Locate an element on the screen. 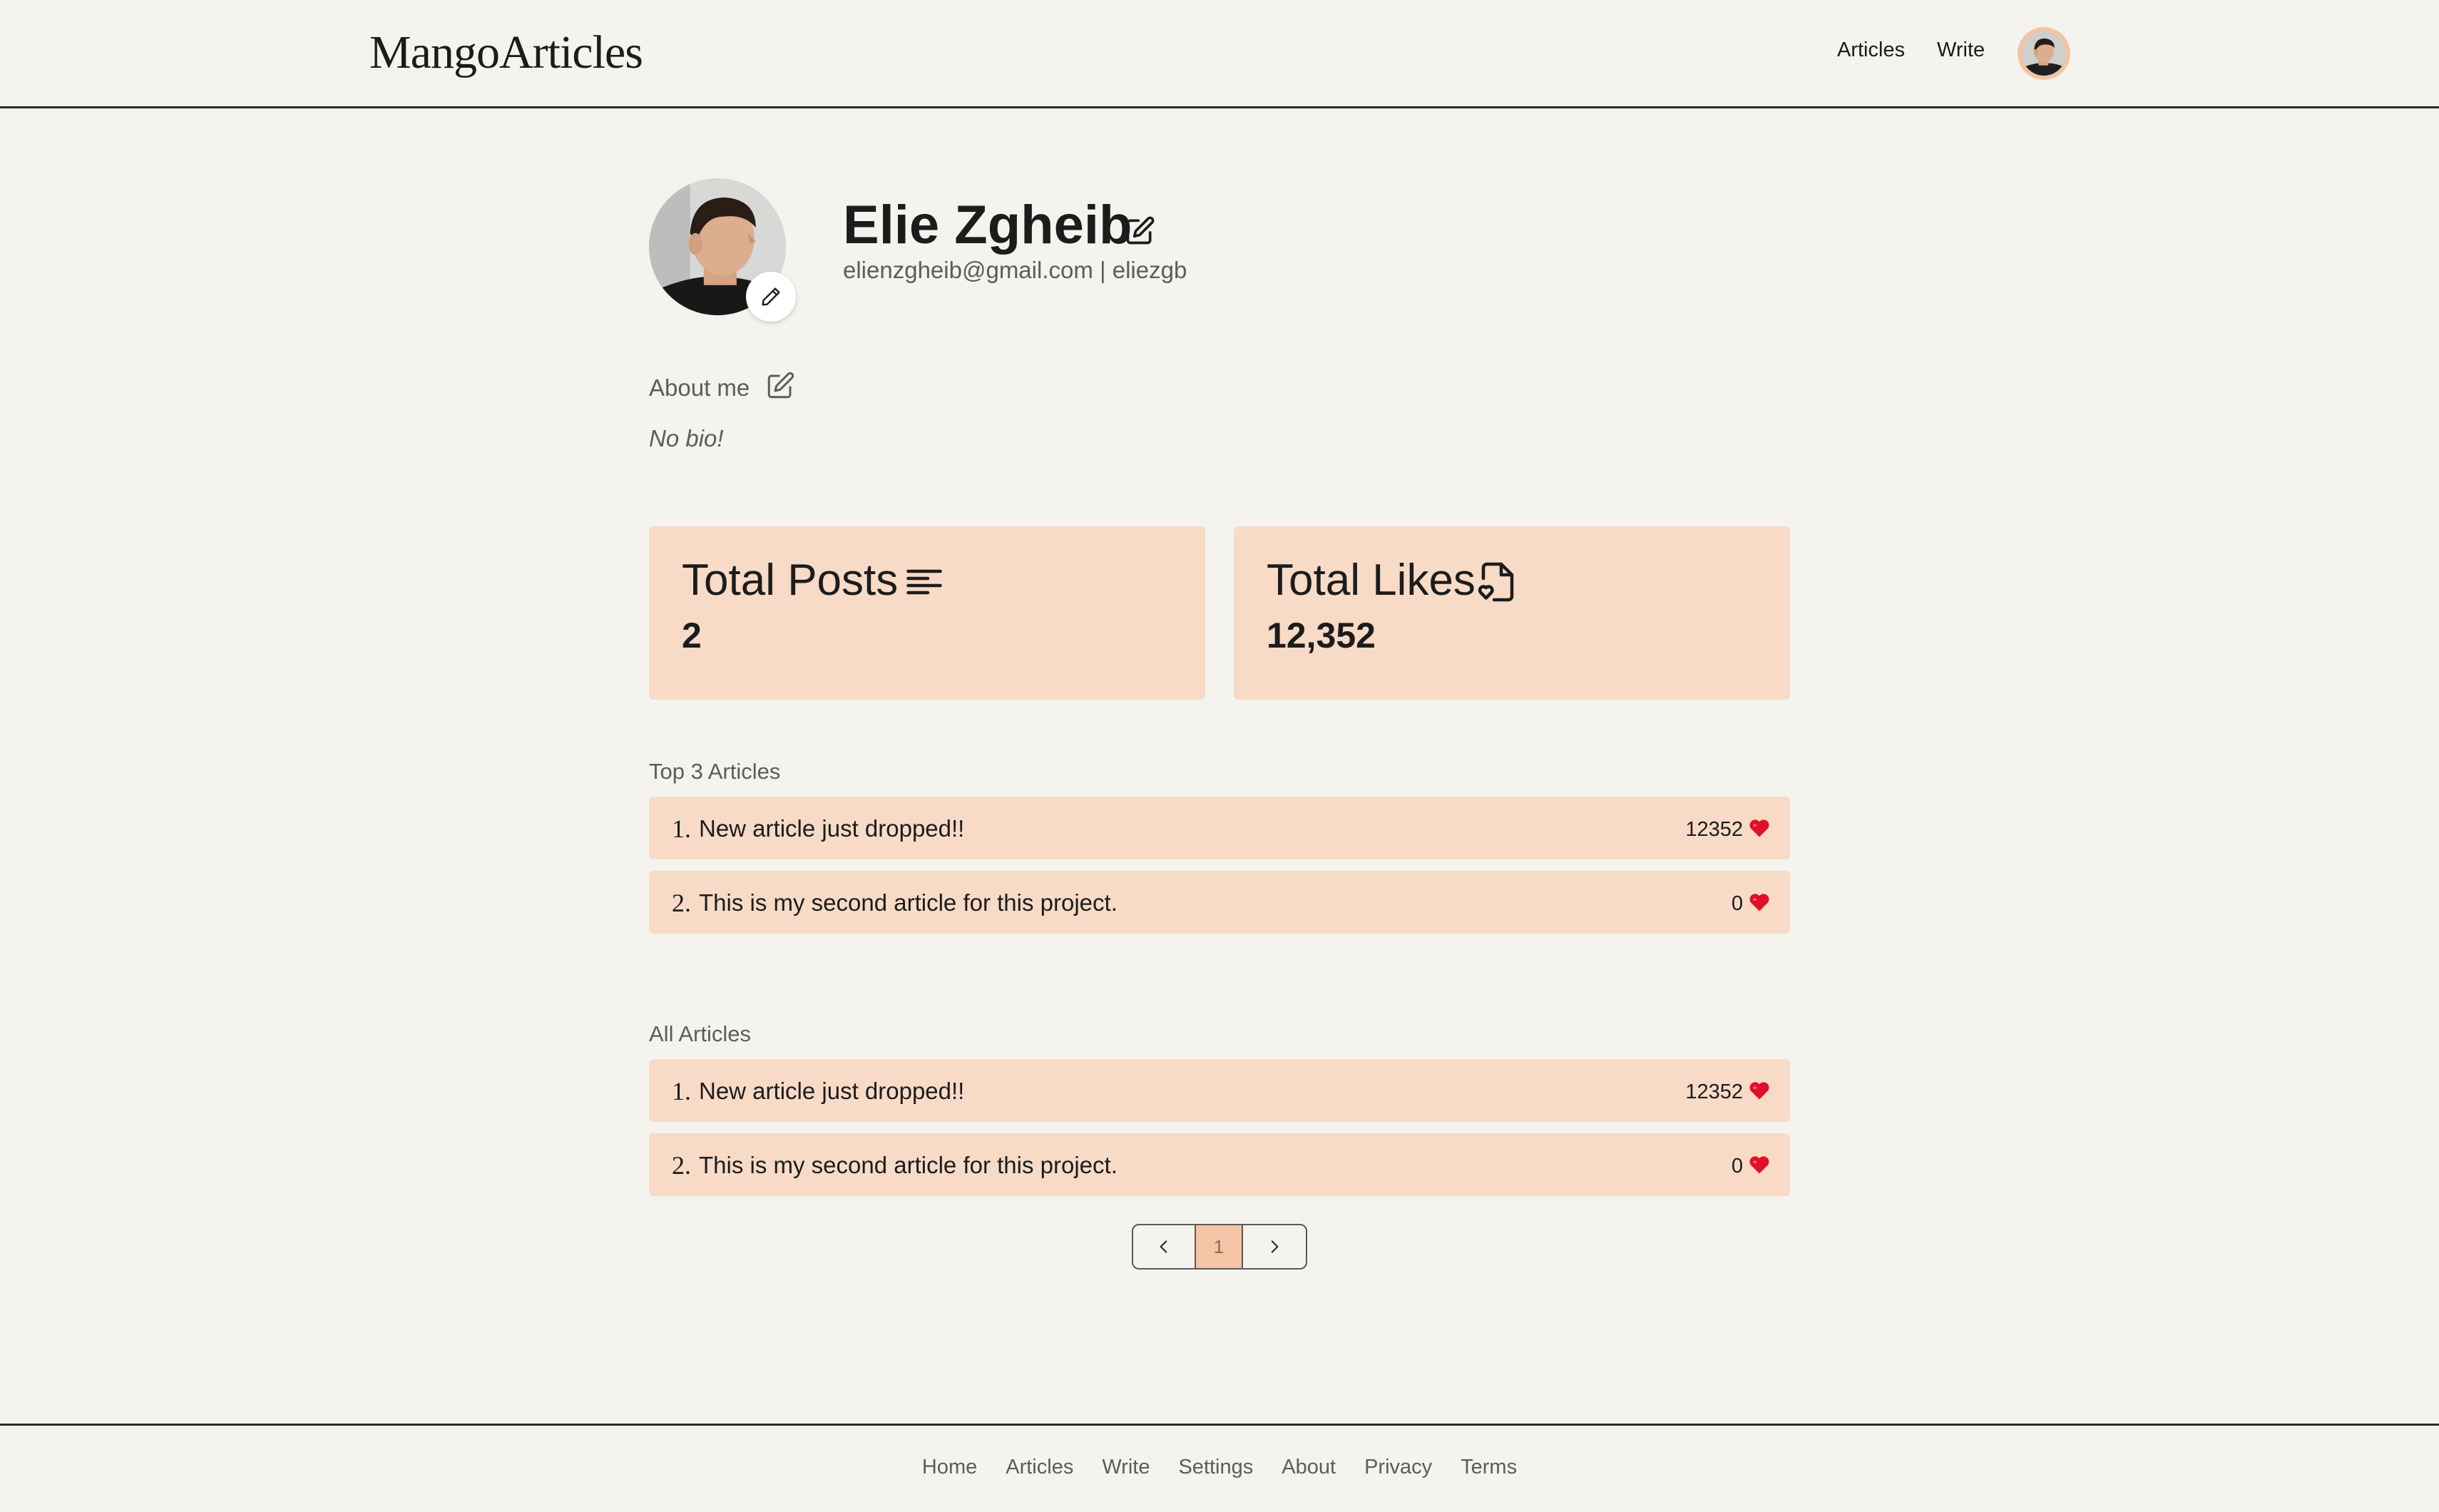 The image size is (2439, 1512). top-articles-heading: Top 3 Articles is located at coordinates (715, 771).